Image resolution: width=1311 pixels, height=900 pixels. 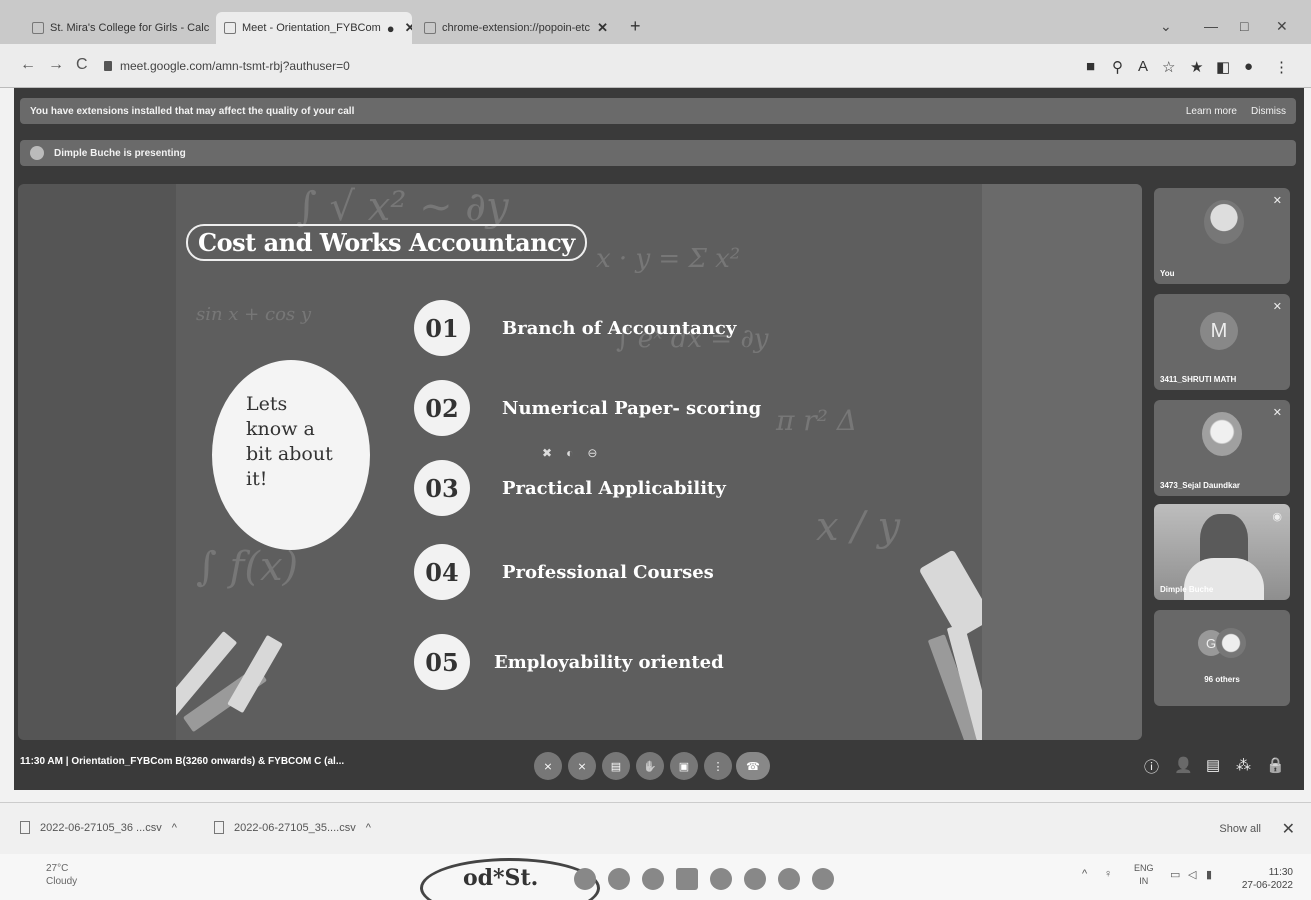 I want to click on participant-tile: M ✕ 3411_SHRUTI MATH, so click(x=1222, y=342).